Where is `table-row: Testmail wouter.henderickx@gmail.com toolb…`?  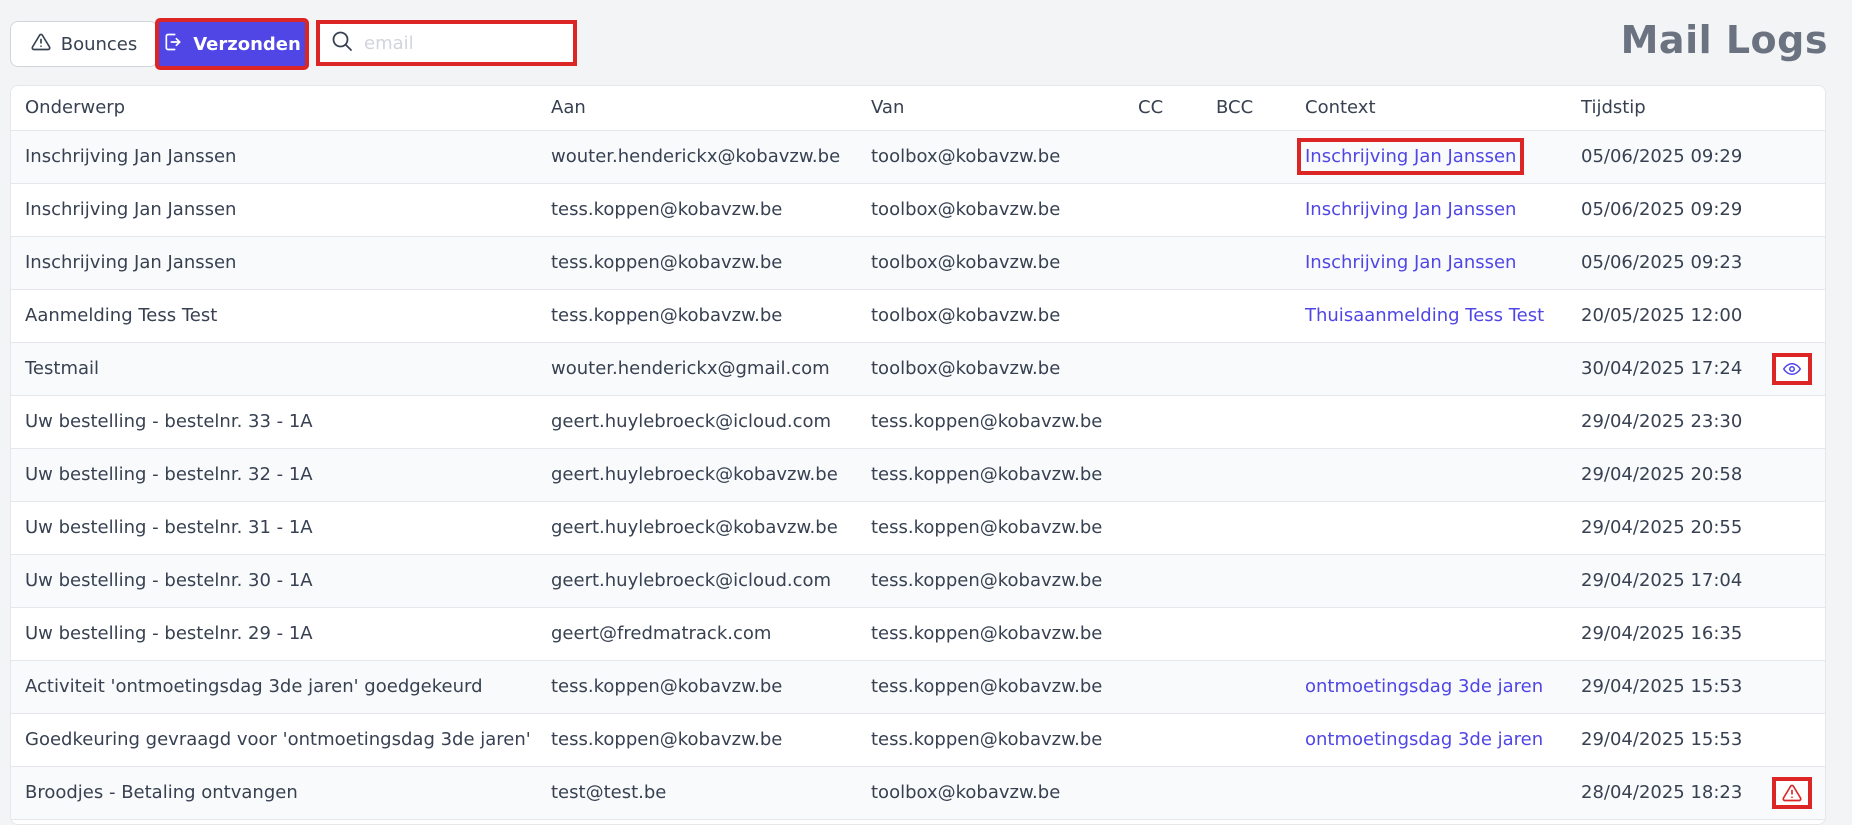
table-row: Testmail wouter.henderickx@gmail.com toolb… is located at coordinates (918, 369).